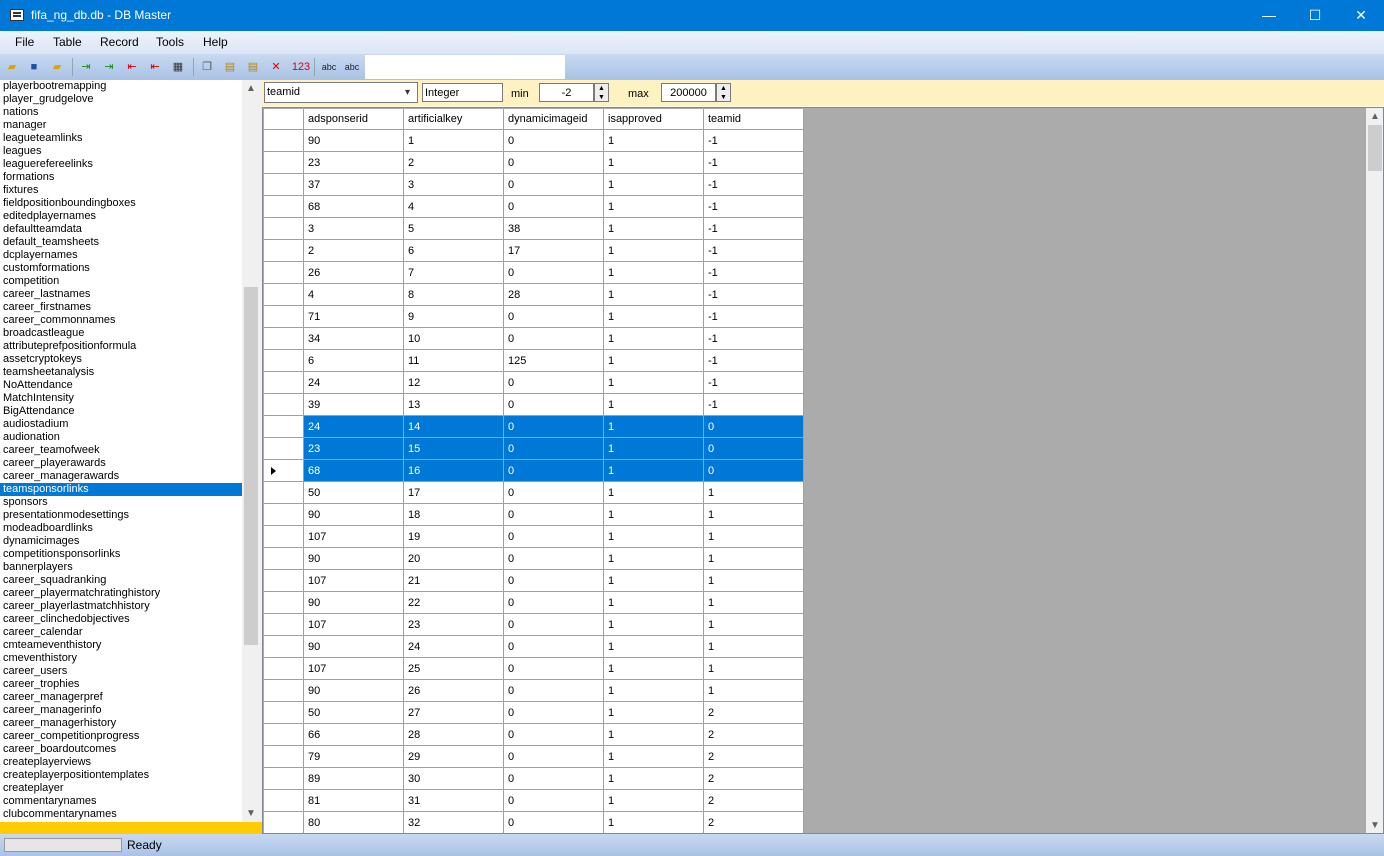  I want to click on cell-artificialkey: 16, so click(454, 471).